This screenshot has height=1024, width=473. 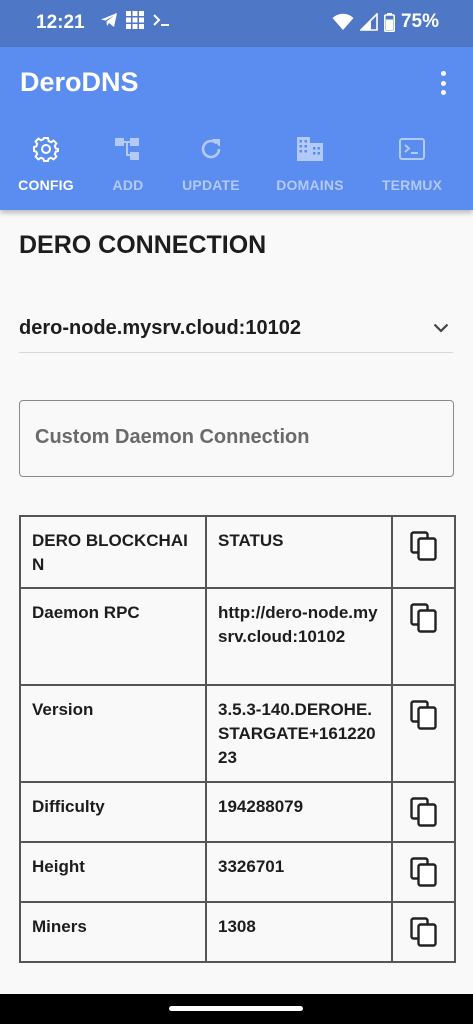 What do you see at coordinates (46, 149) in the screenshot?
I see `gear-icon` at bounding box center [46, 149].